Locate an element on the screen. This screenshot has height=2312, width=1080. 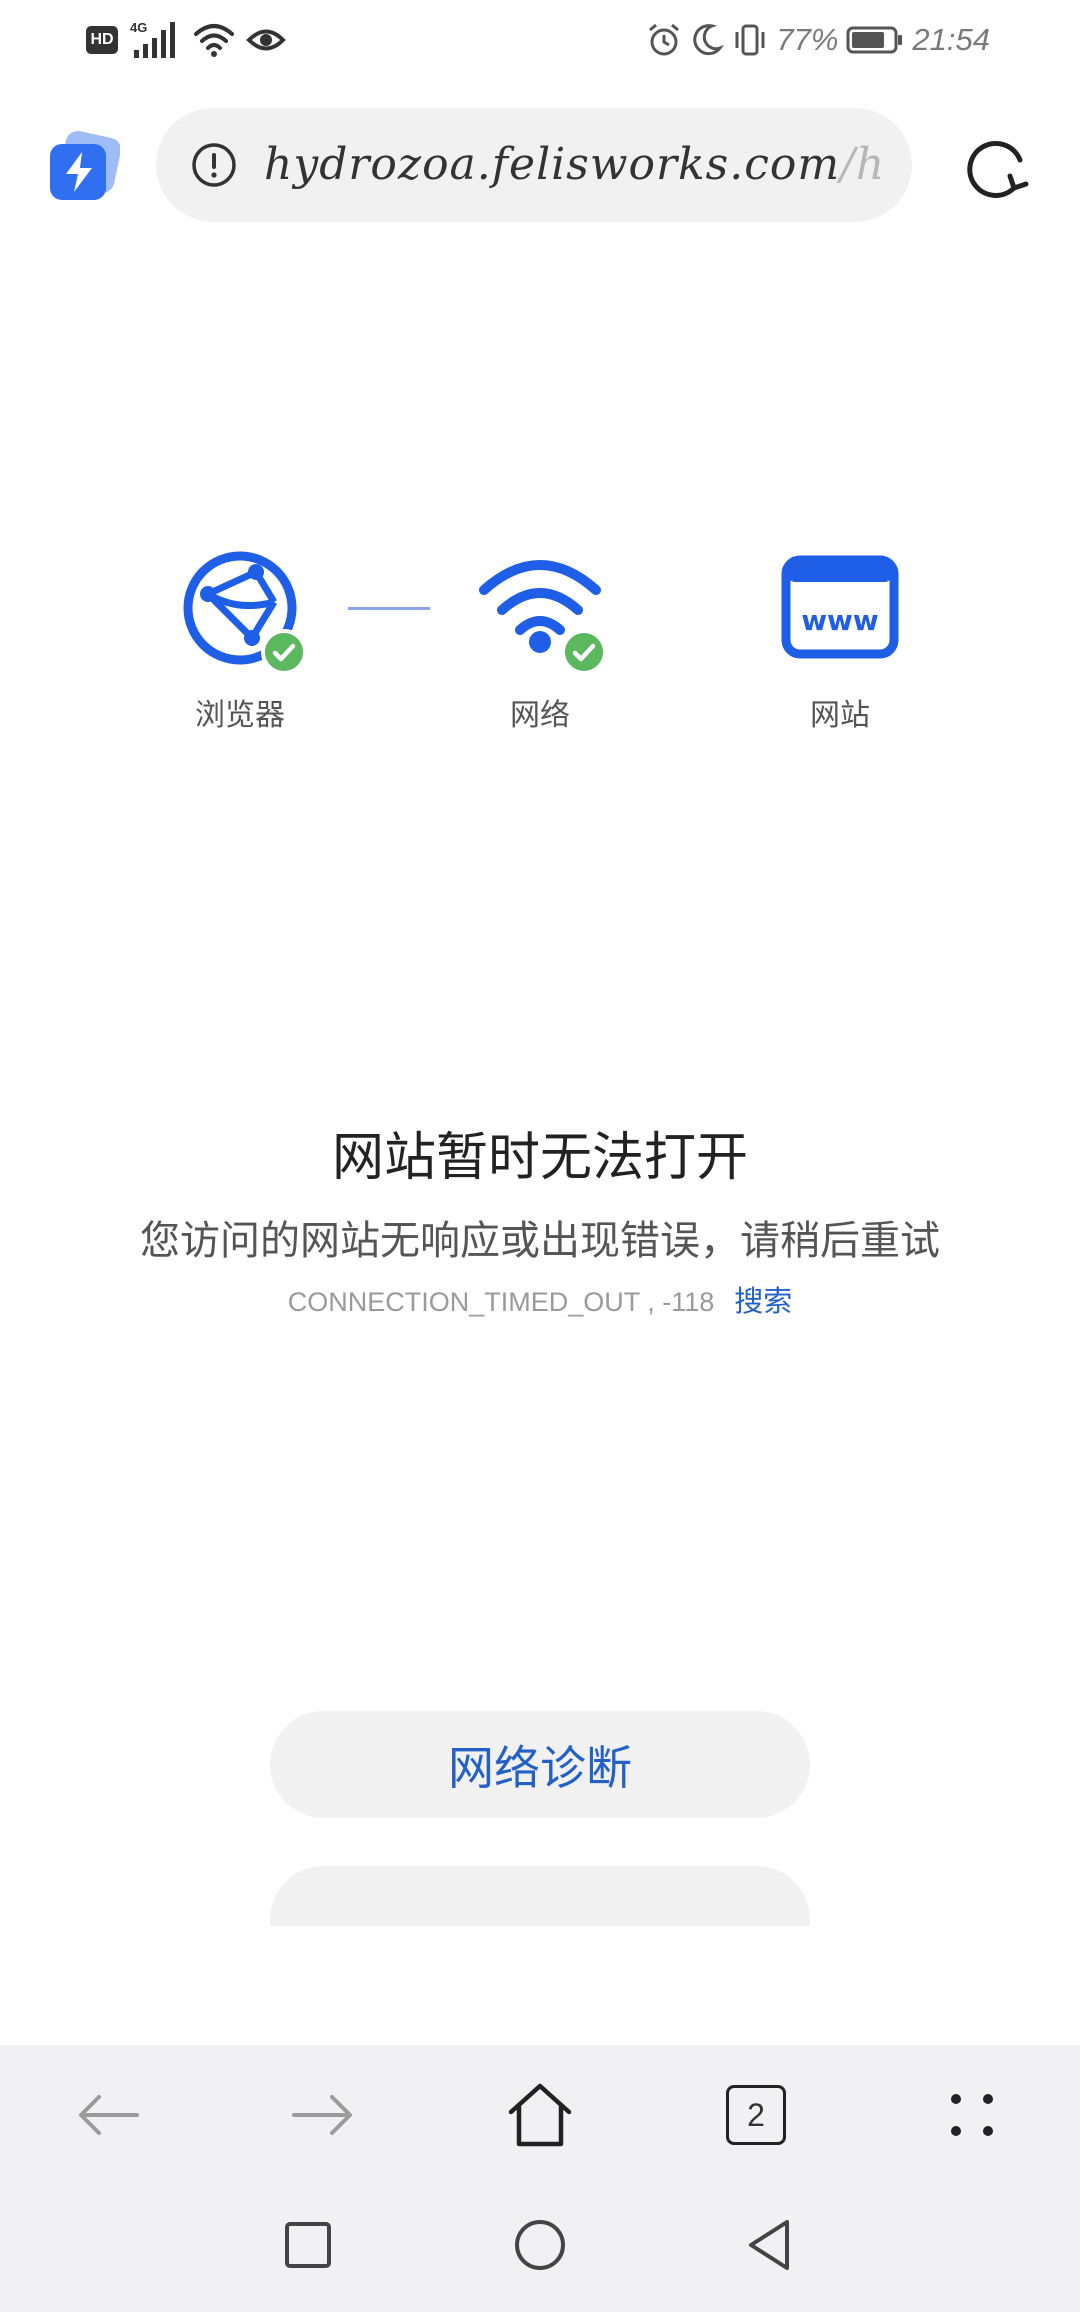
forward-button is located at coordinates (323, 2115).